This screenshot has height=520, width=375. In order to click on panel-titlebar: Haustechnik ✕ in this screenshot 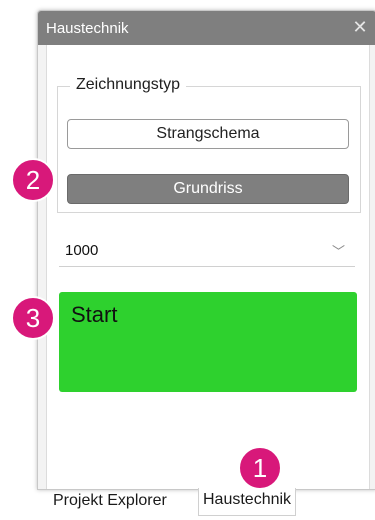, I will do `click(206, 28)`.